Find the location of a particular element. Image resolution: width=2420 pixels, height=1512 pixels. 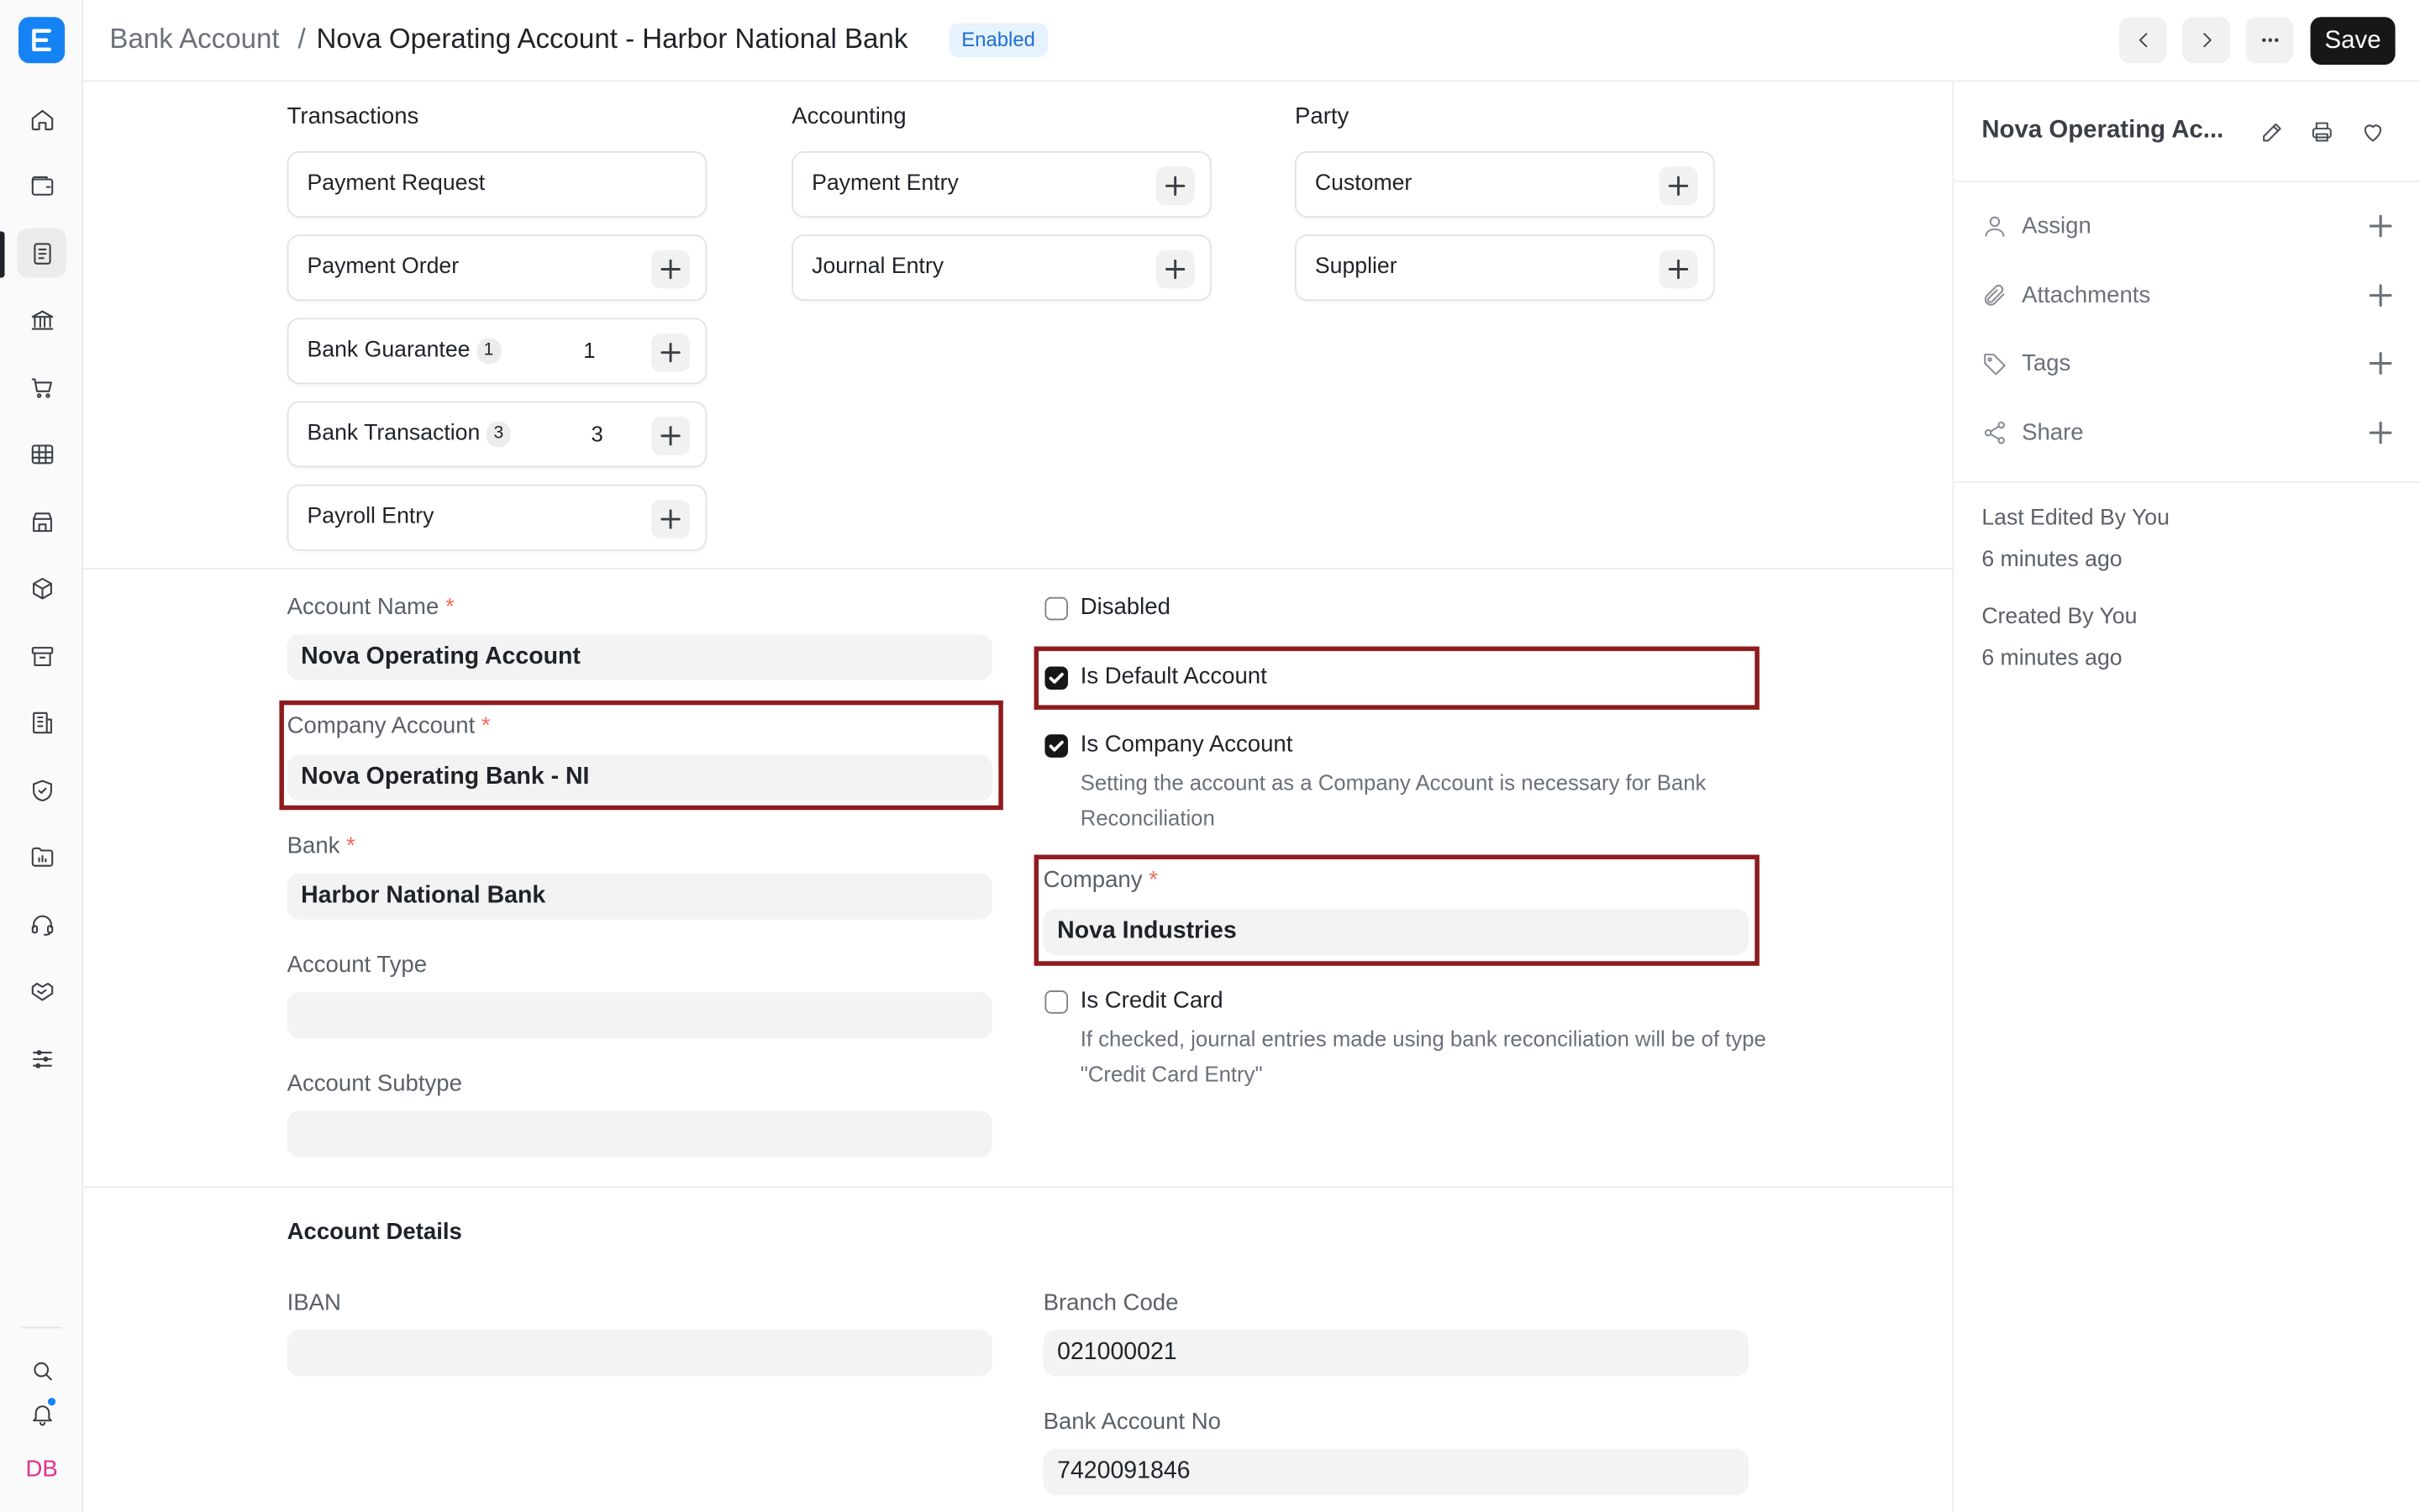

headset-icon is located at coordinates (41, 924).